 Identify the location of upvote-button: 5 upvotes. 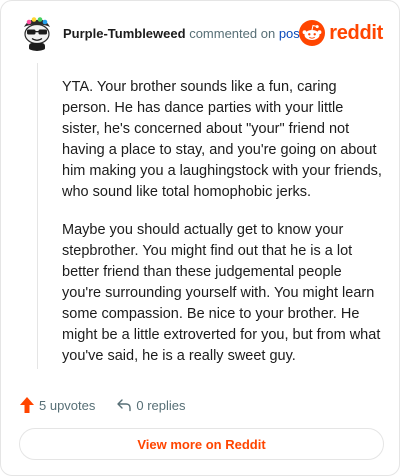
(57, 405).